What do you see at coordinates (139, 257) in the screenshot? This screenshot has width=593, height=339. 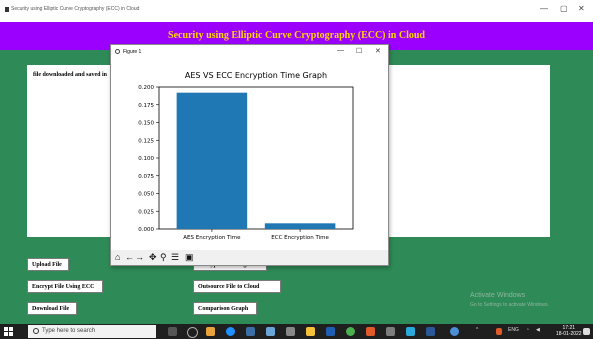 I see `forward-arrow-icon: →` at bounding box center [139, 257].